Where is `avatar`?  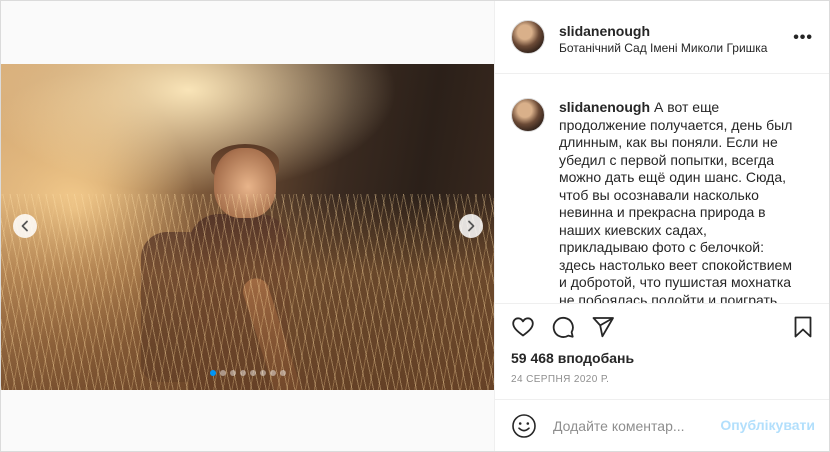 avatar is located at coordinates (528, 37).